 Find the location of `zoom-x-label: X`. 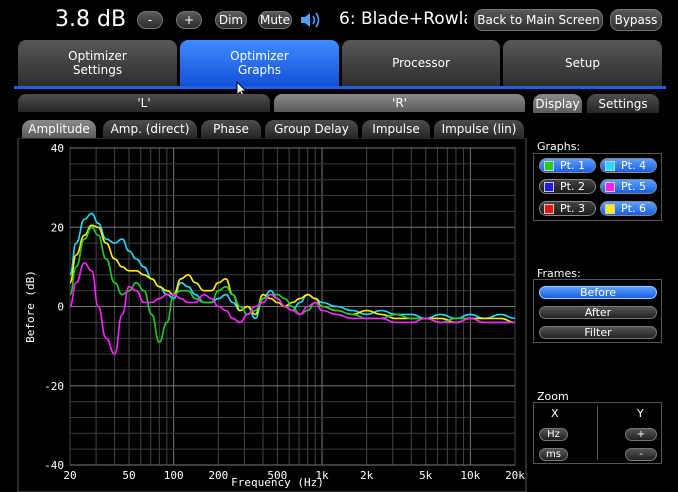

zoom-x-label: X is located at coordinates (555, 413).